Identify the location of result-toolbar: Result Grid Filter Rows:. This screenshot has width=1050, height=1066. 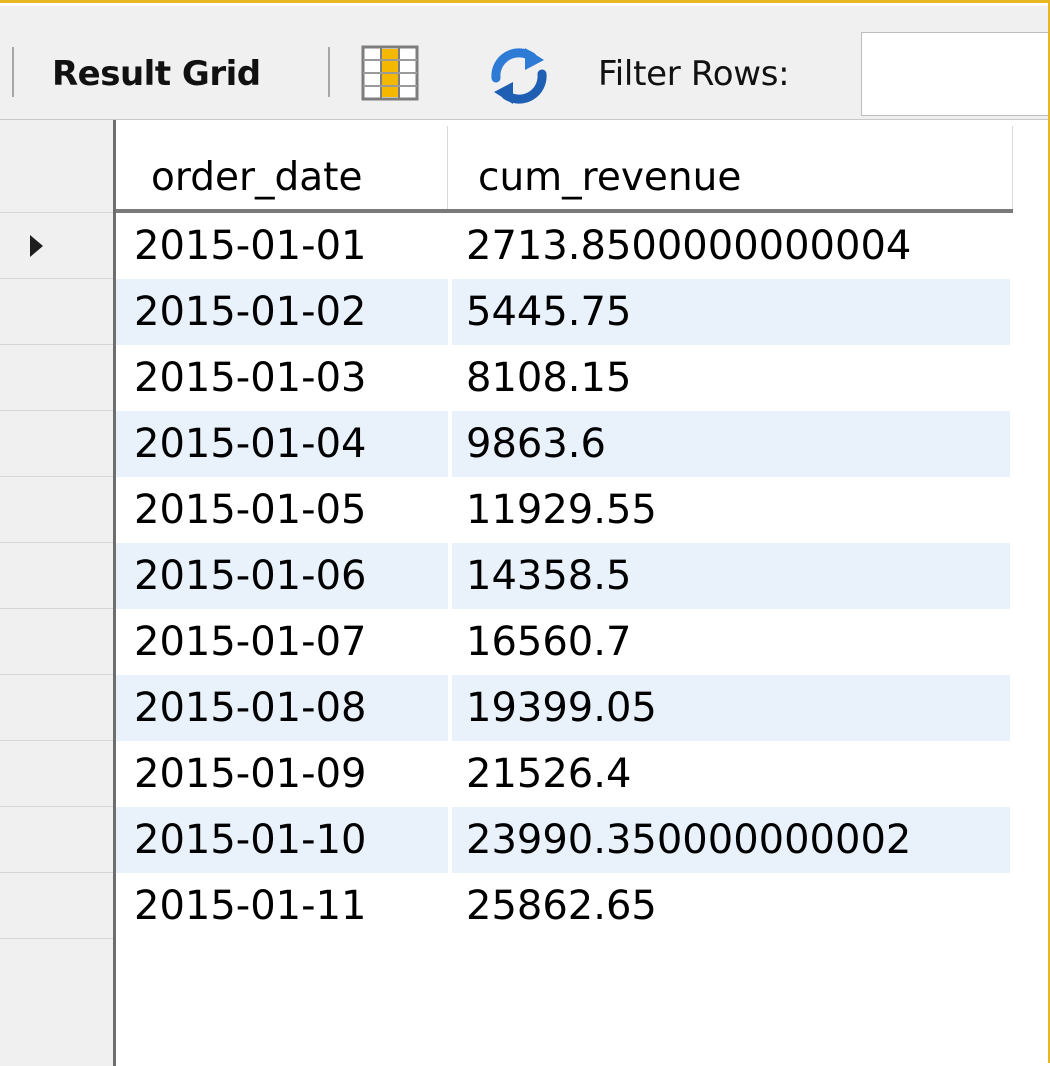
(524, 63).